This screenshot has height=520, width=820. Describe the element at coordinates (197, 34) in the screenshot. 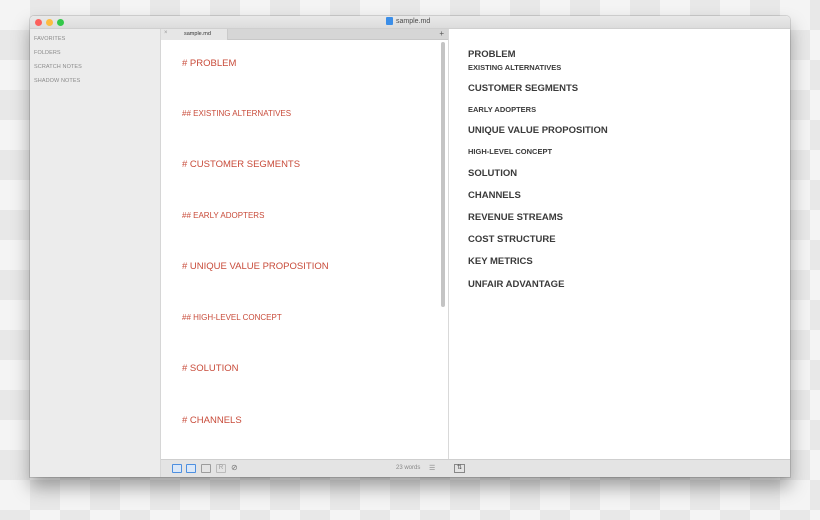

I see `tab-label: sample.md` at that location.